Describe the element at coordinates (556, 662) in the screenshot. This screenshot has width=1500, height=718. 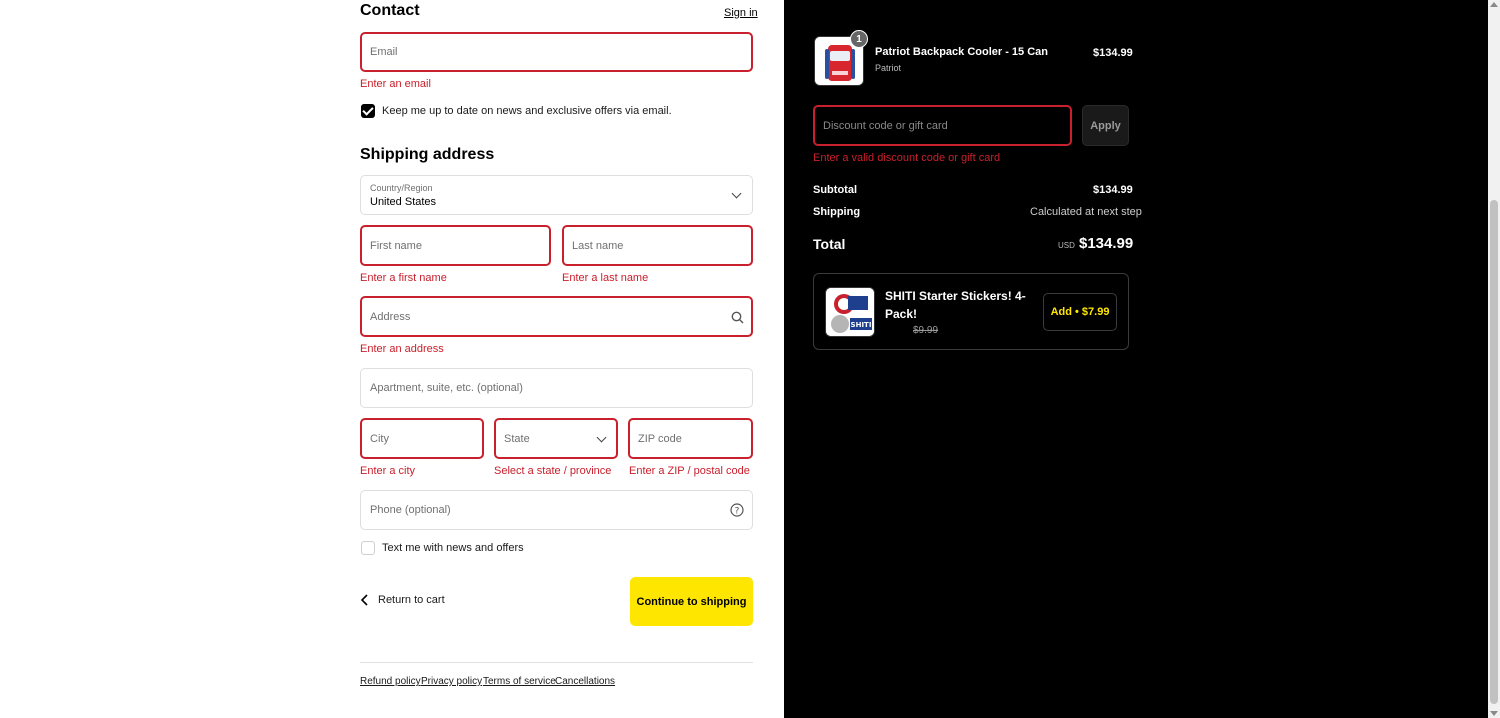
I see `footer-divider` at that location.